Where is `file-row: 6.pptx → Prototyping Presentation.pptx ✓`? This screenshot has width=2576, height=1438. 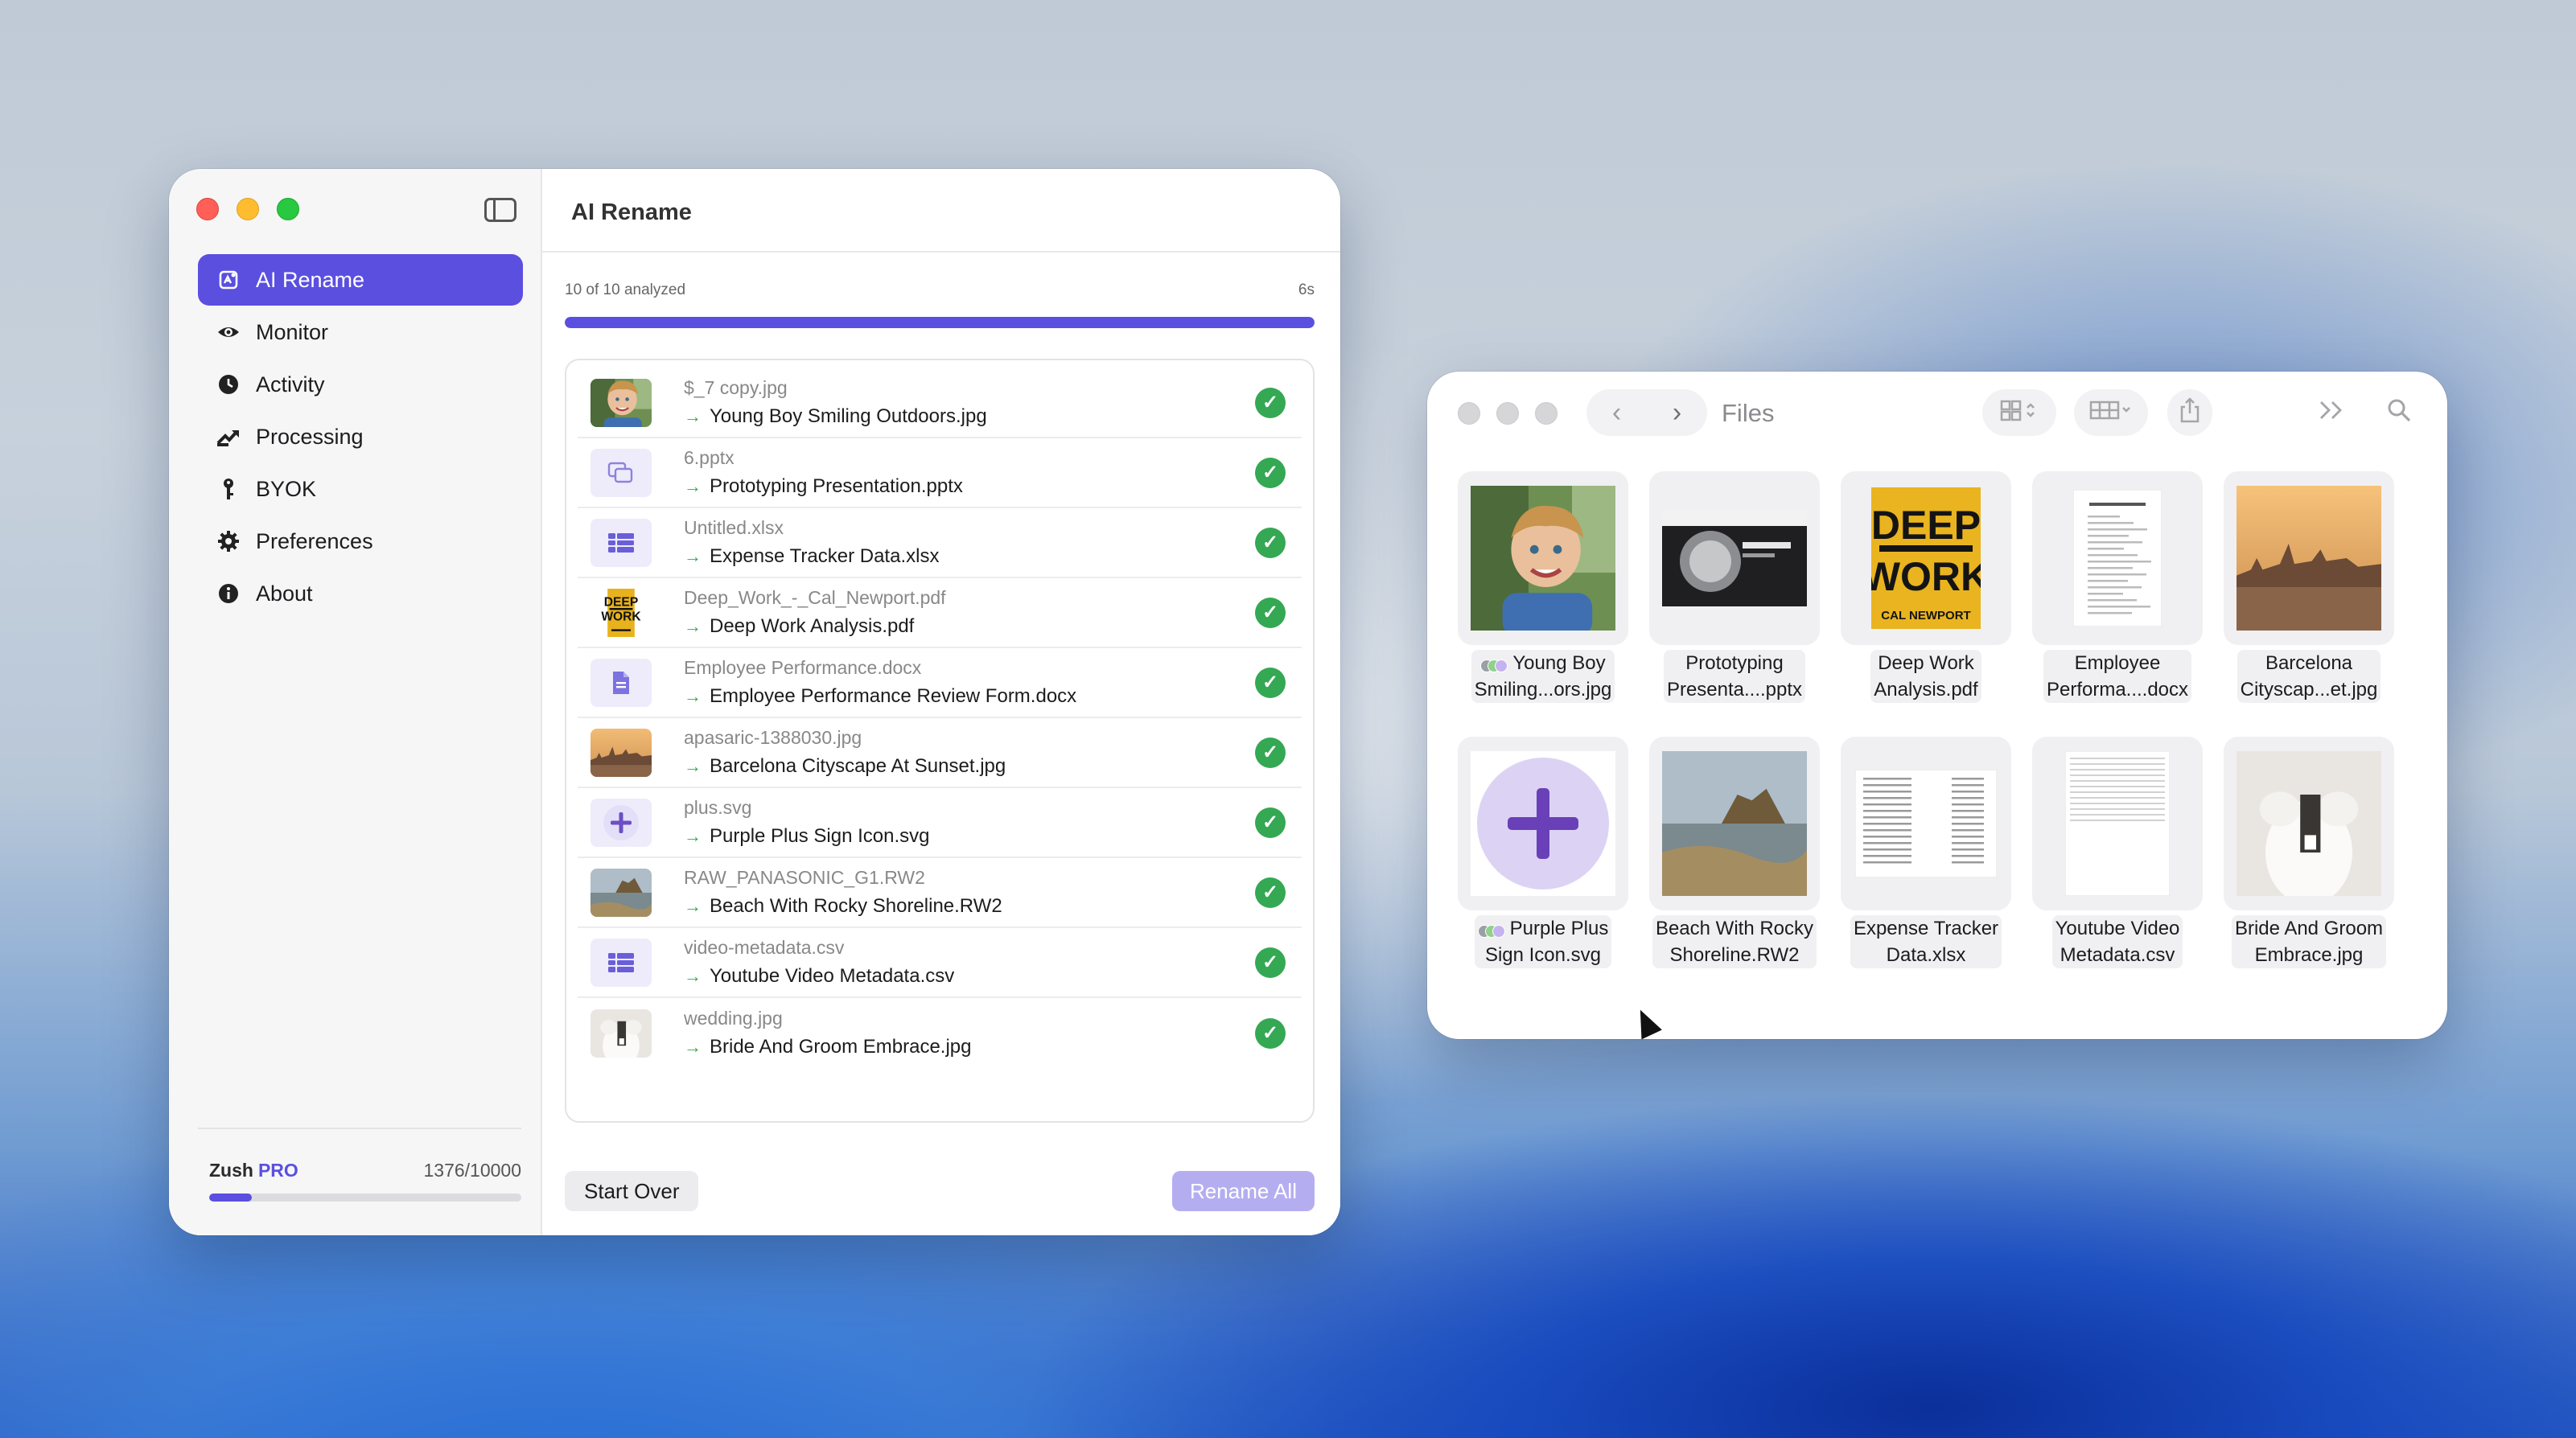
file-row: 6.pptx → Prototyping Presentation.pptx ✓ is located at coordinates (940, 473).